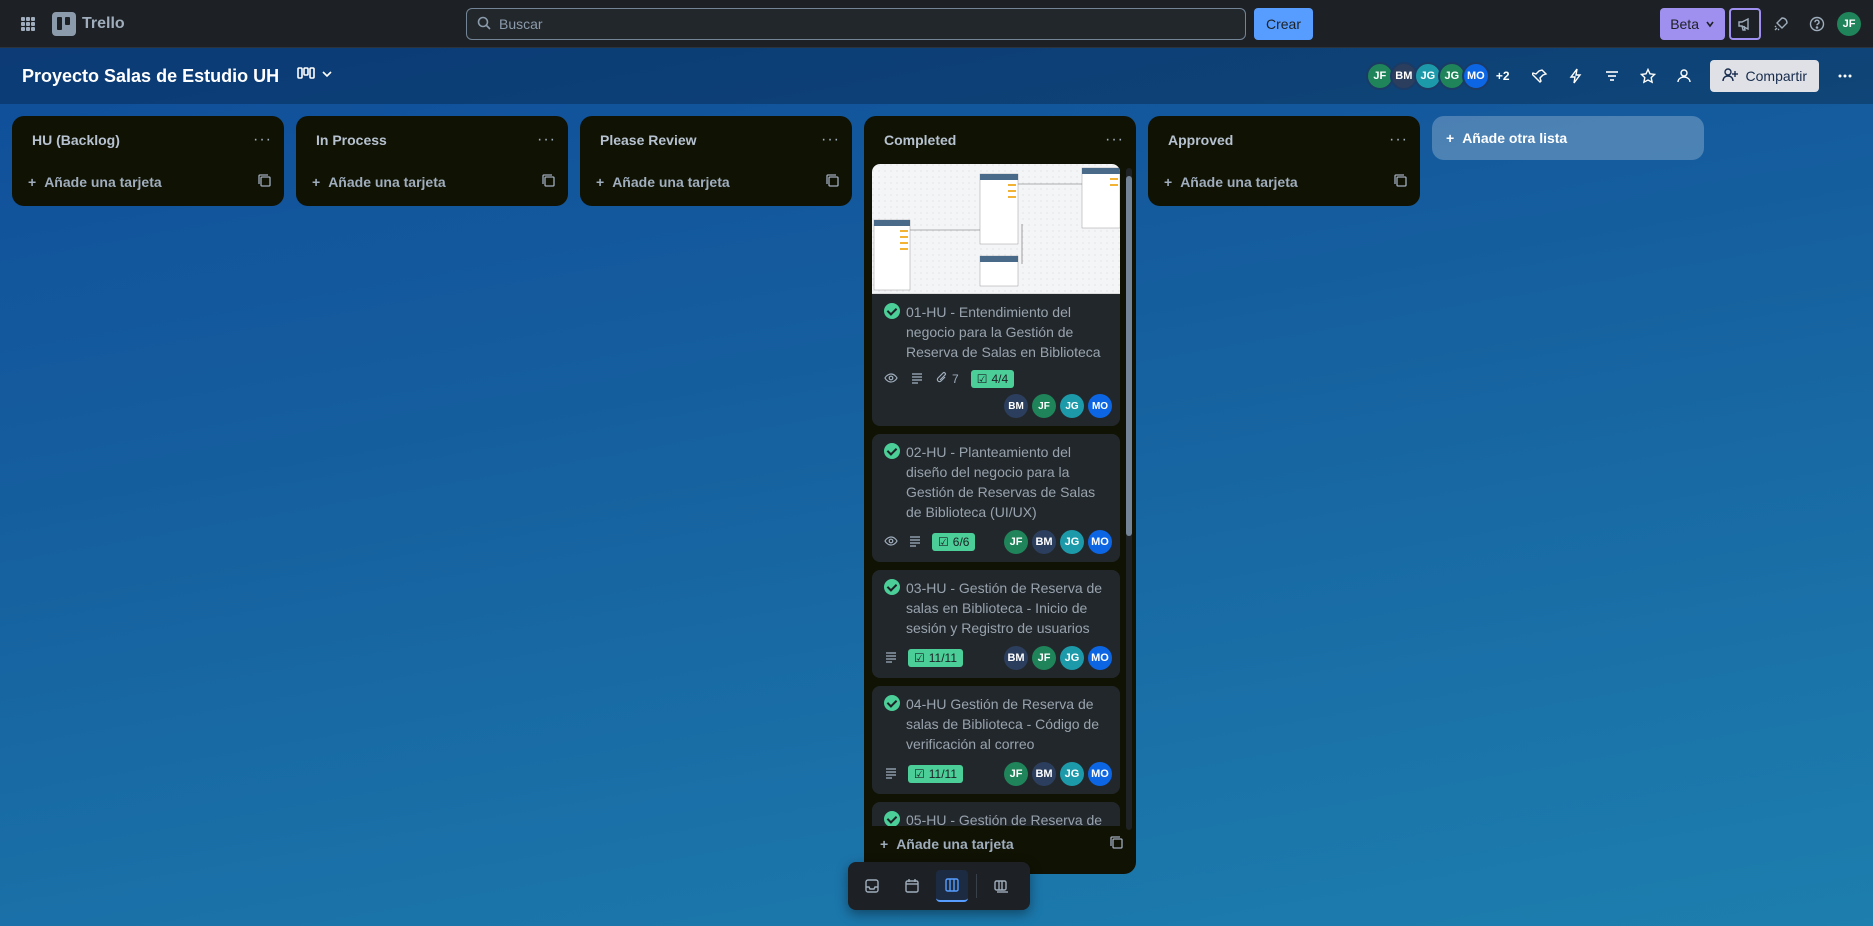 The width and height of the screenshot is (1873, 926). Describe the element at coordinates (856, 24) in the screenshot. I see `search-input: Buscar` at that location.